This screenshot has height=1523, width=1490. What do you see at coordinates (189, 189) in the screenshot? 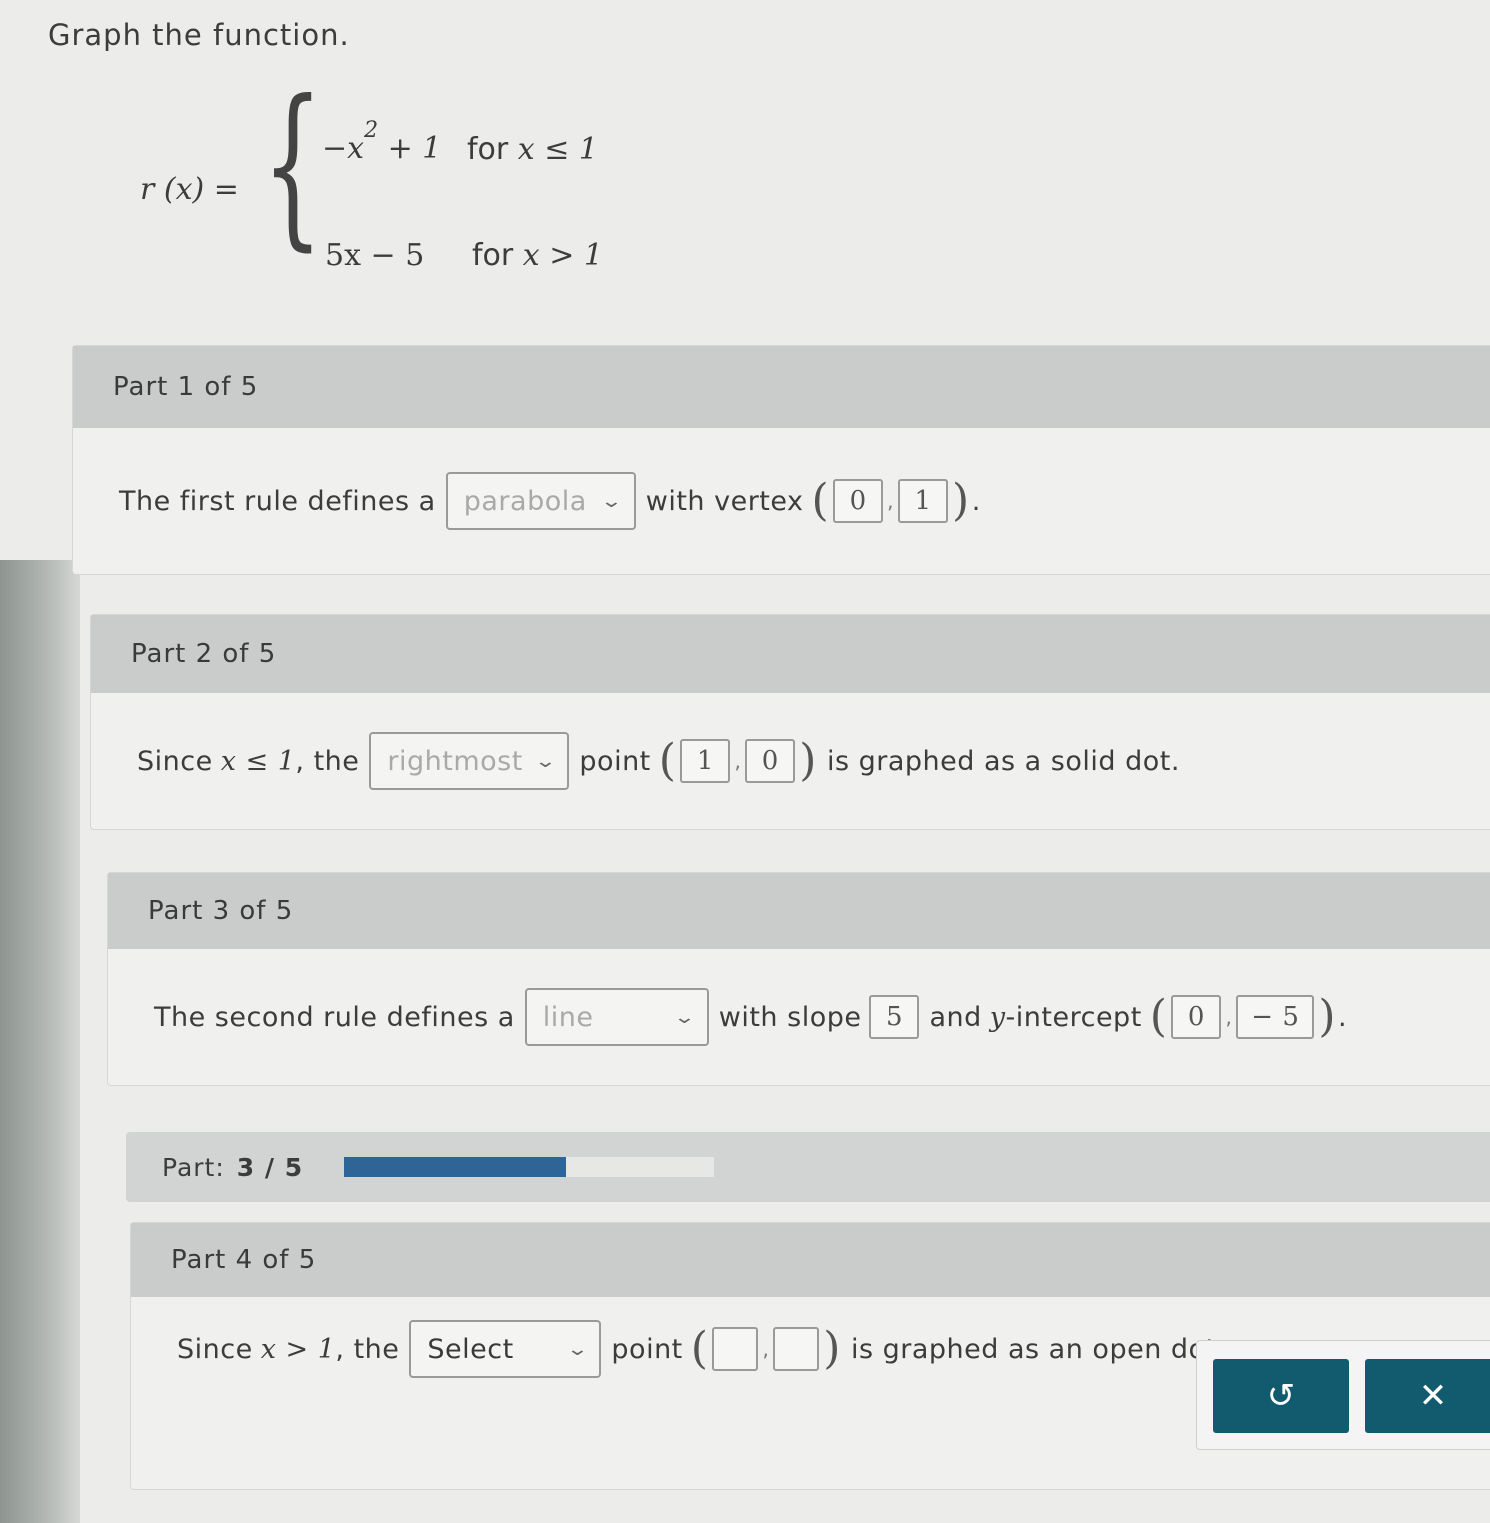
I see `function-lhs: r (x) =` at bounding box center [189, 189].